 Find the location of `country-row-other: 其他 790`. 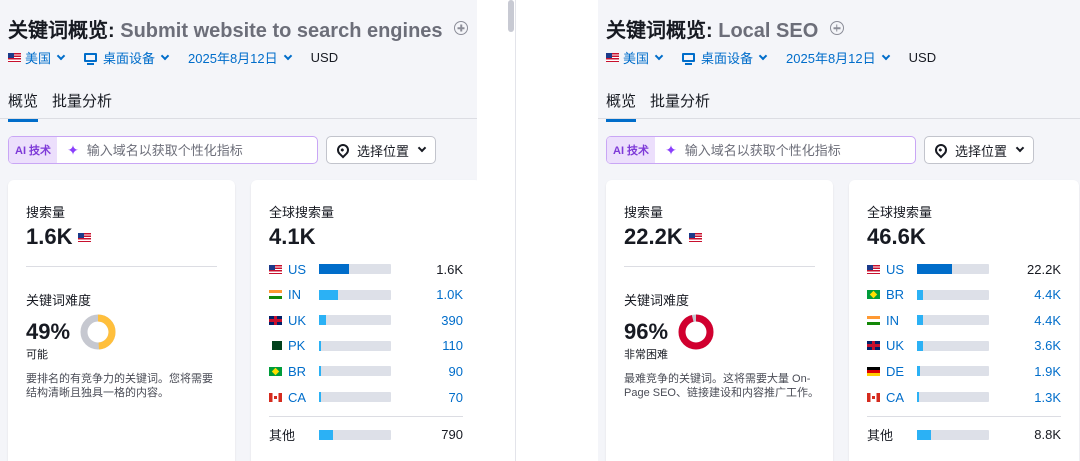

country-row-other: 其他 790 is located at coordinates (366, 435).